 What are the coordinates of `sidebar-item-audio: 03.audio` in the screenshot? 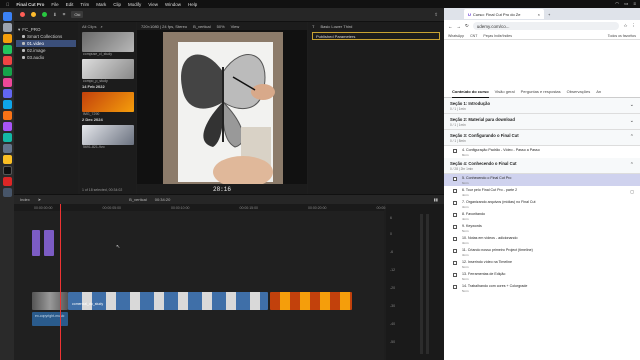 It's located at (46, 57).